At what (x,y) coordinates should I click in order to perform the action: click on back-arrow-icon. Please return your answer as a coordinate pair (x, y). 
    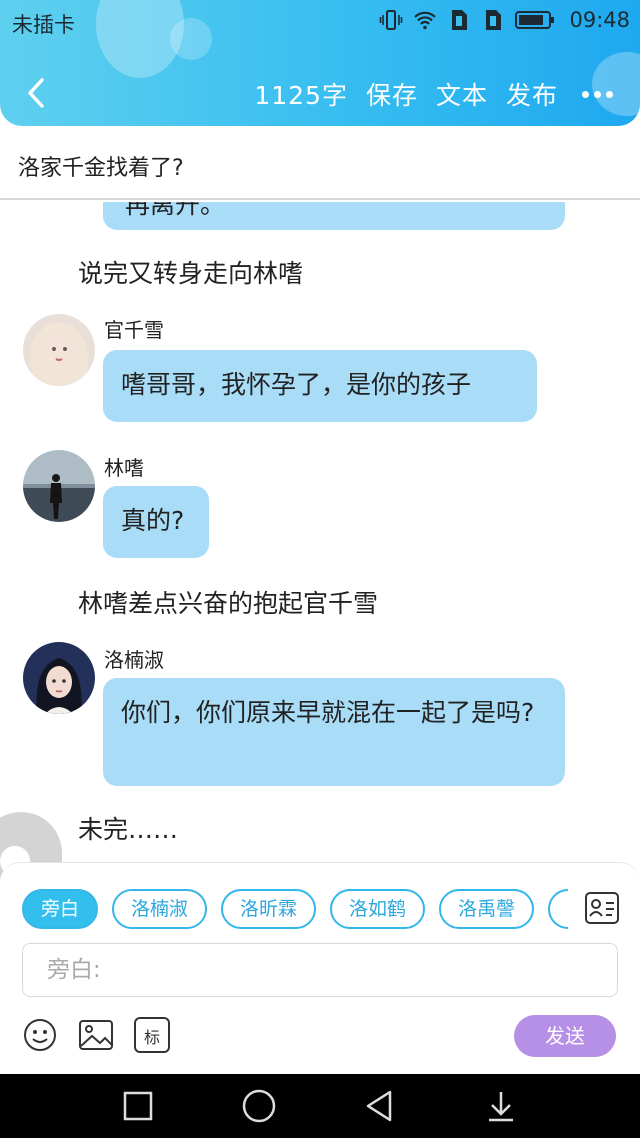
    Looking at the image, I should click on (37, 93).